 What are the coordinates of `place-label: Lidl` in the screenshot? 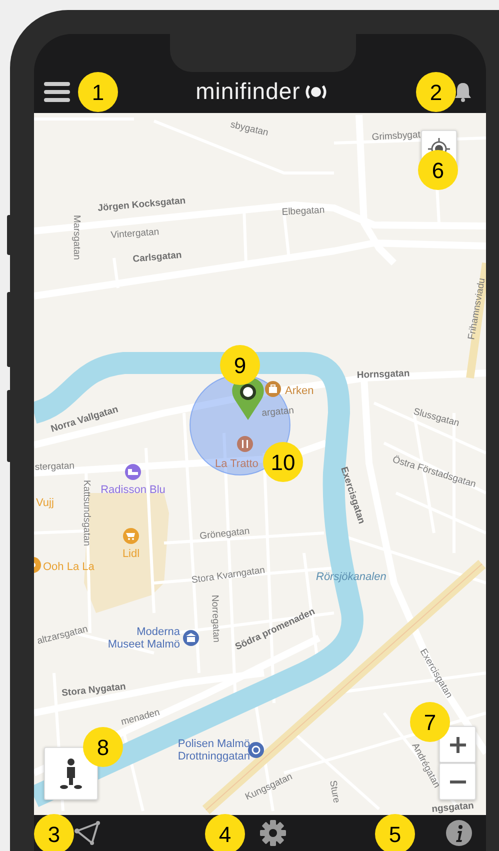 It's located at (131, 554).